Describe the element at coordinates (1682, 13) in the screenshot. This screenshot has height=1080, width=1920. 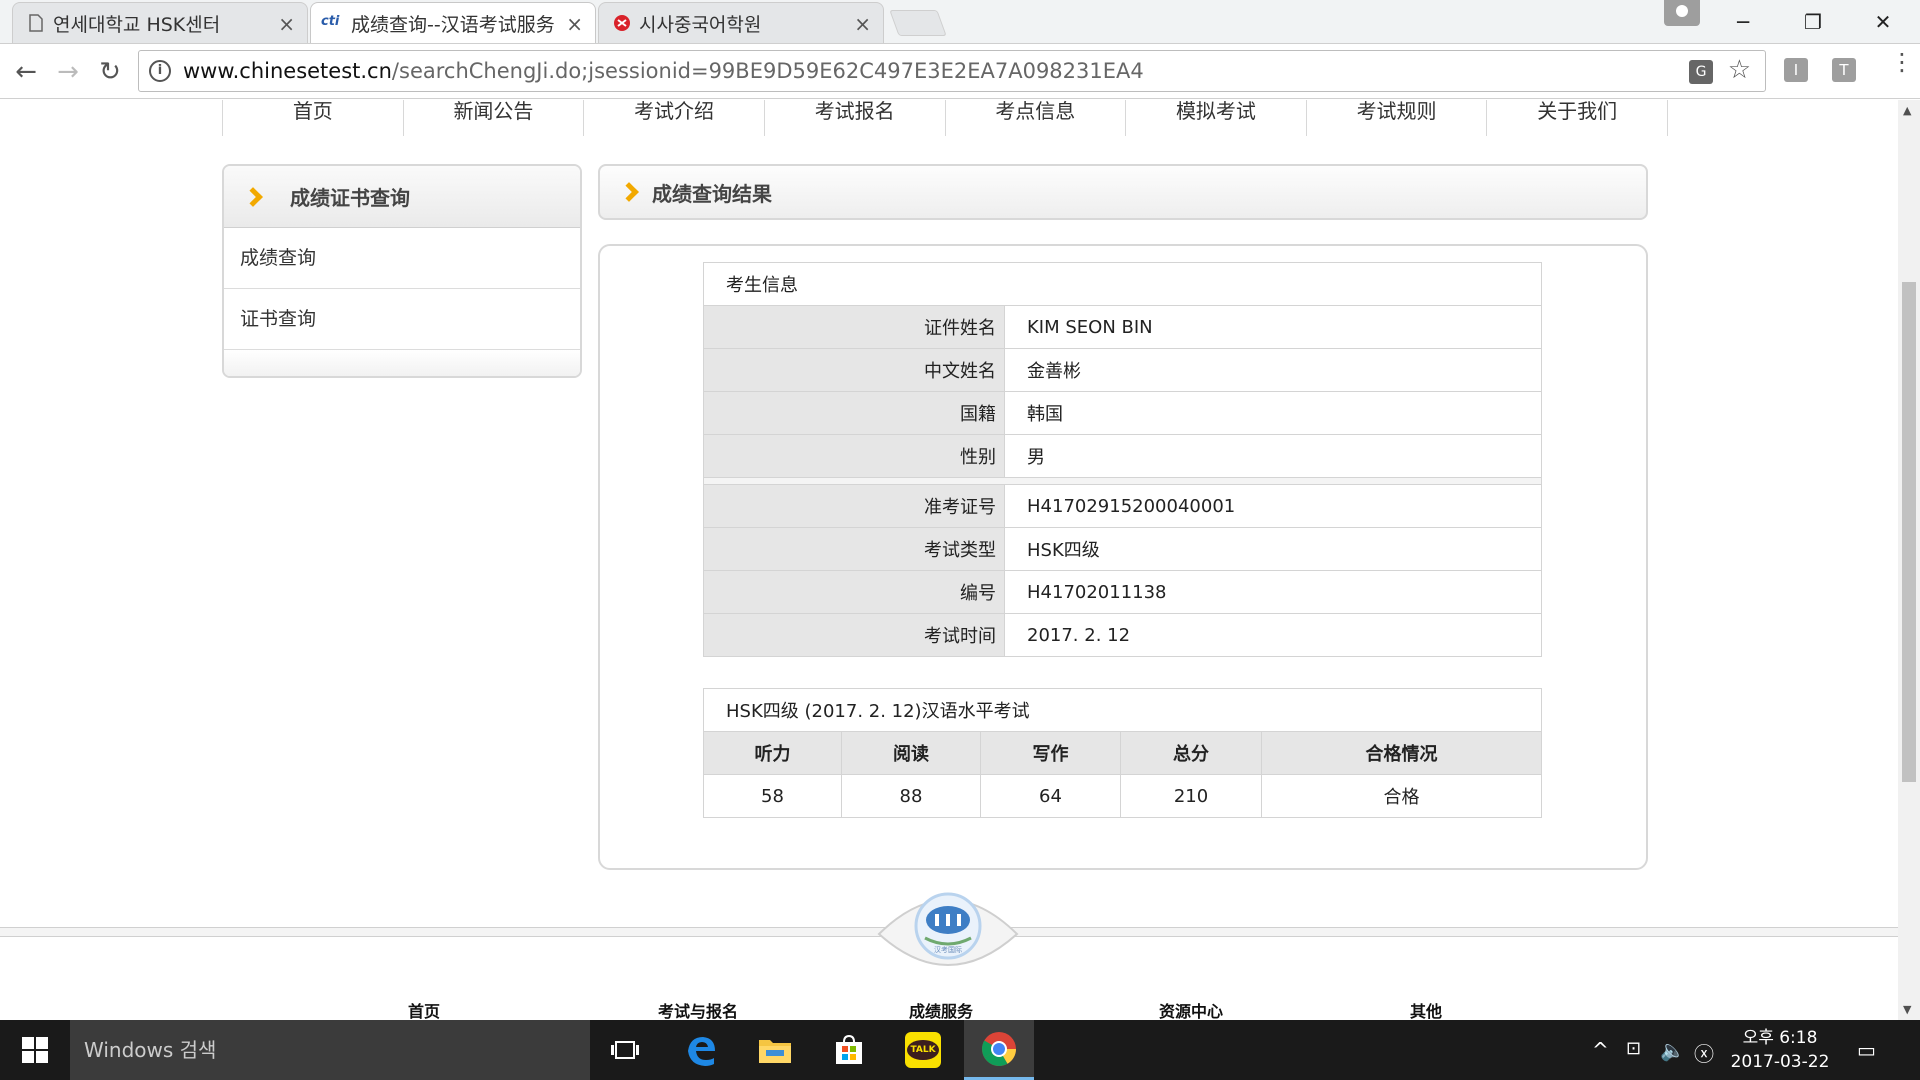
I see `profile-icon` at that location.